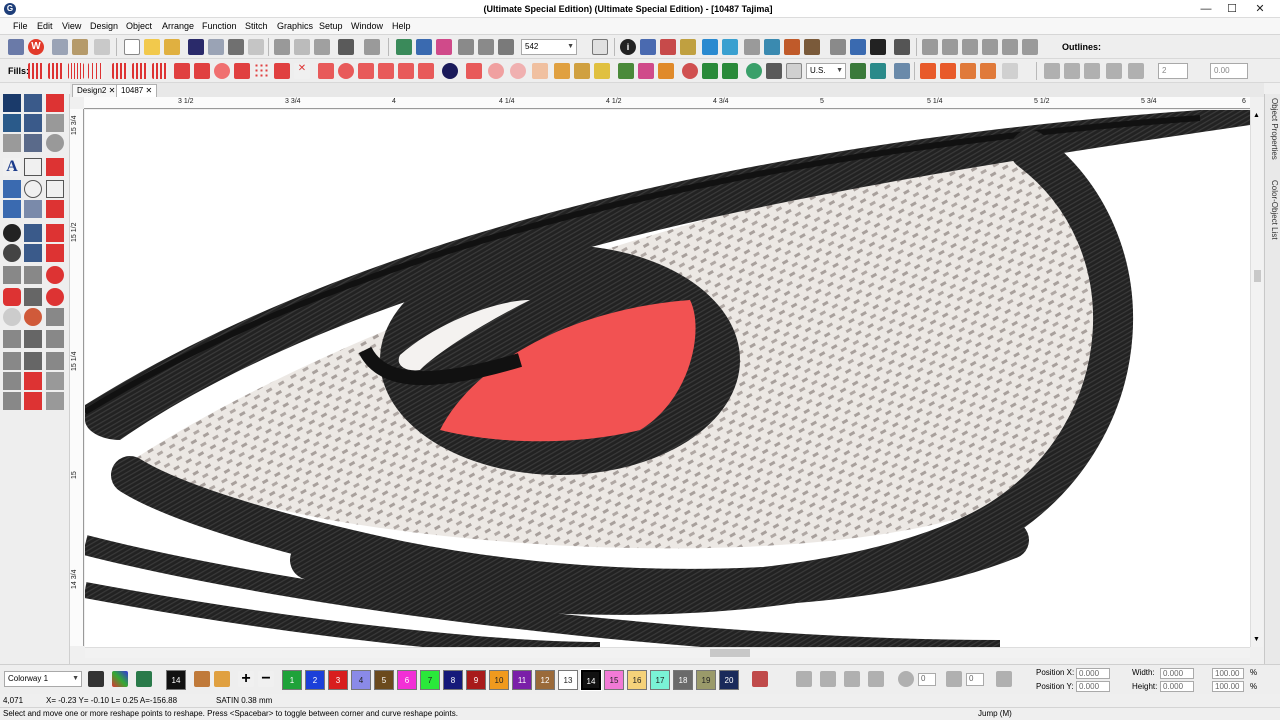  What do you see at coordinates (96, 679) in the screenshot?
I see `palette-editor-icon` at bounding box center [96, 679].